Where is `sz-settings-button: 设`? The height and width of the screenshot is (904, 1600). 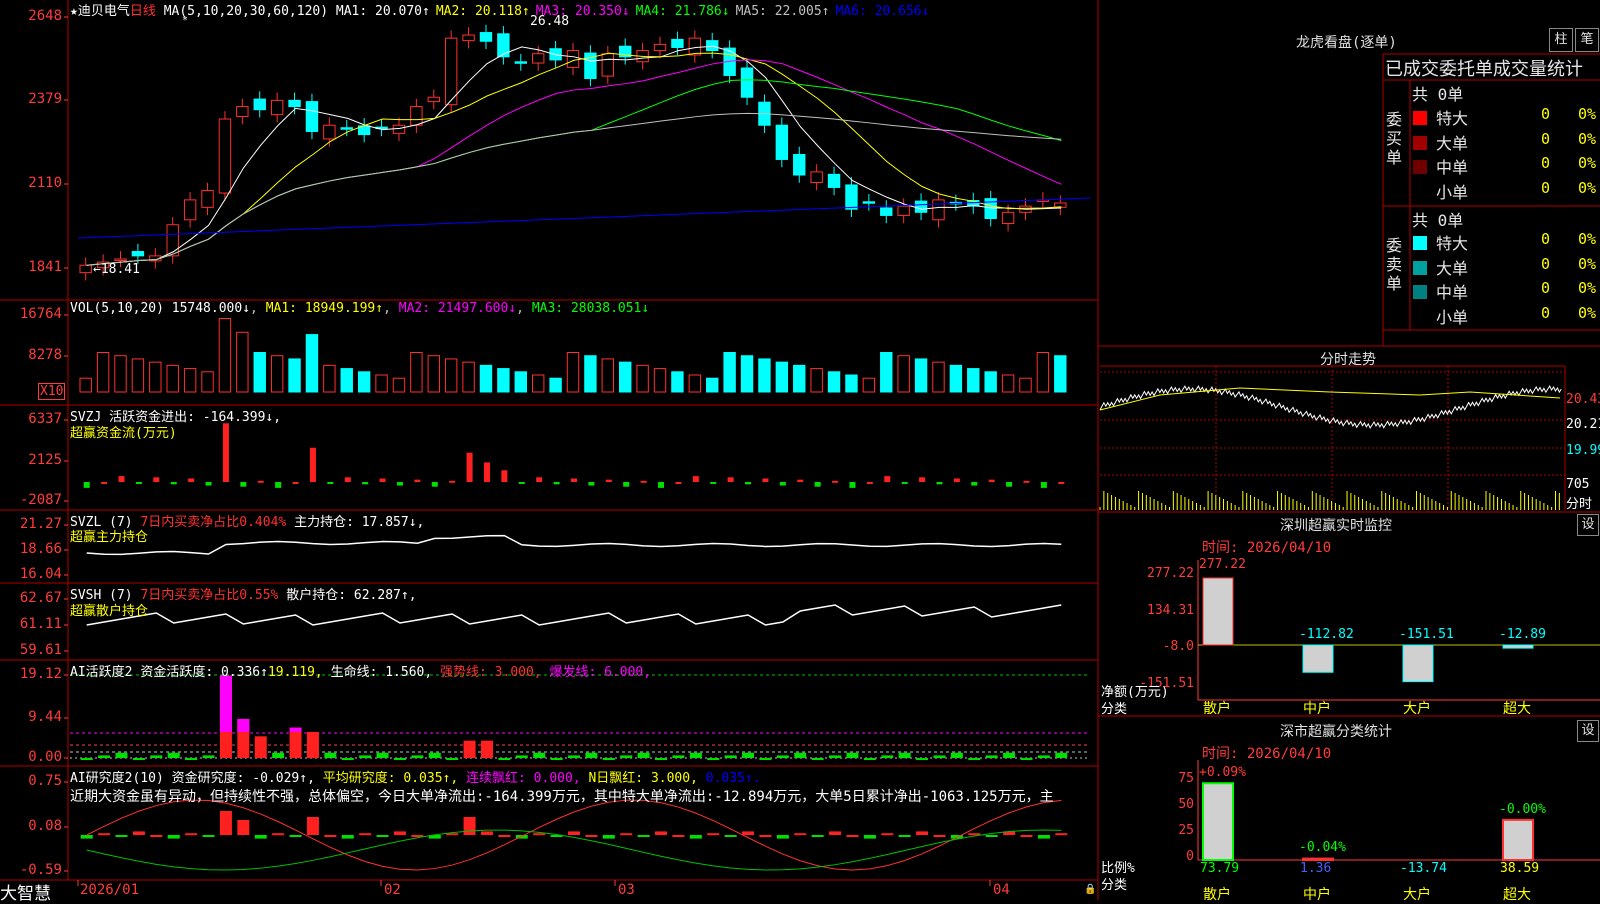
sz-settings-button: 设 is located at coordinates (1588, 525).